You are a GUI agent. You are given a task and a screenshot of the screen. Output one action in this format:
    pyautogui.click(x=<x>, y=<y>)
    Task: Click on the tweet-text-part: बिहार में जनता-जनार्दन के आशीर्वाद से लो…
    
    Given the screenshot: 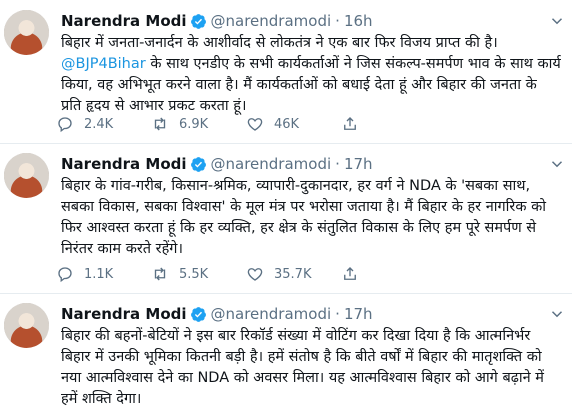 What is the action you would take?
    pyautogui.click(x=279, y=43)
    